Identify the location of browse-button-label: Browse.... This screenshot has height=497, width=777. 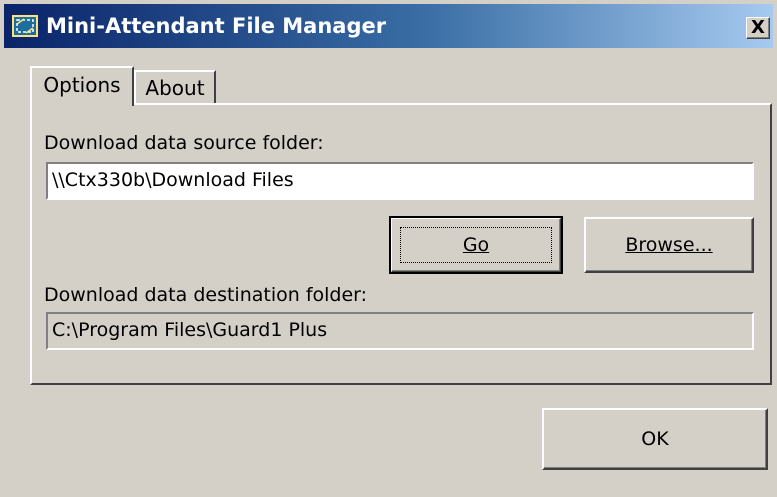
(669, 245).